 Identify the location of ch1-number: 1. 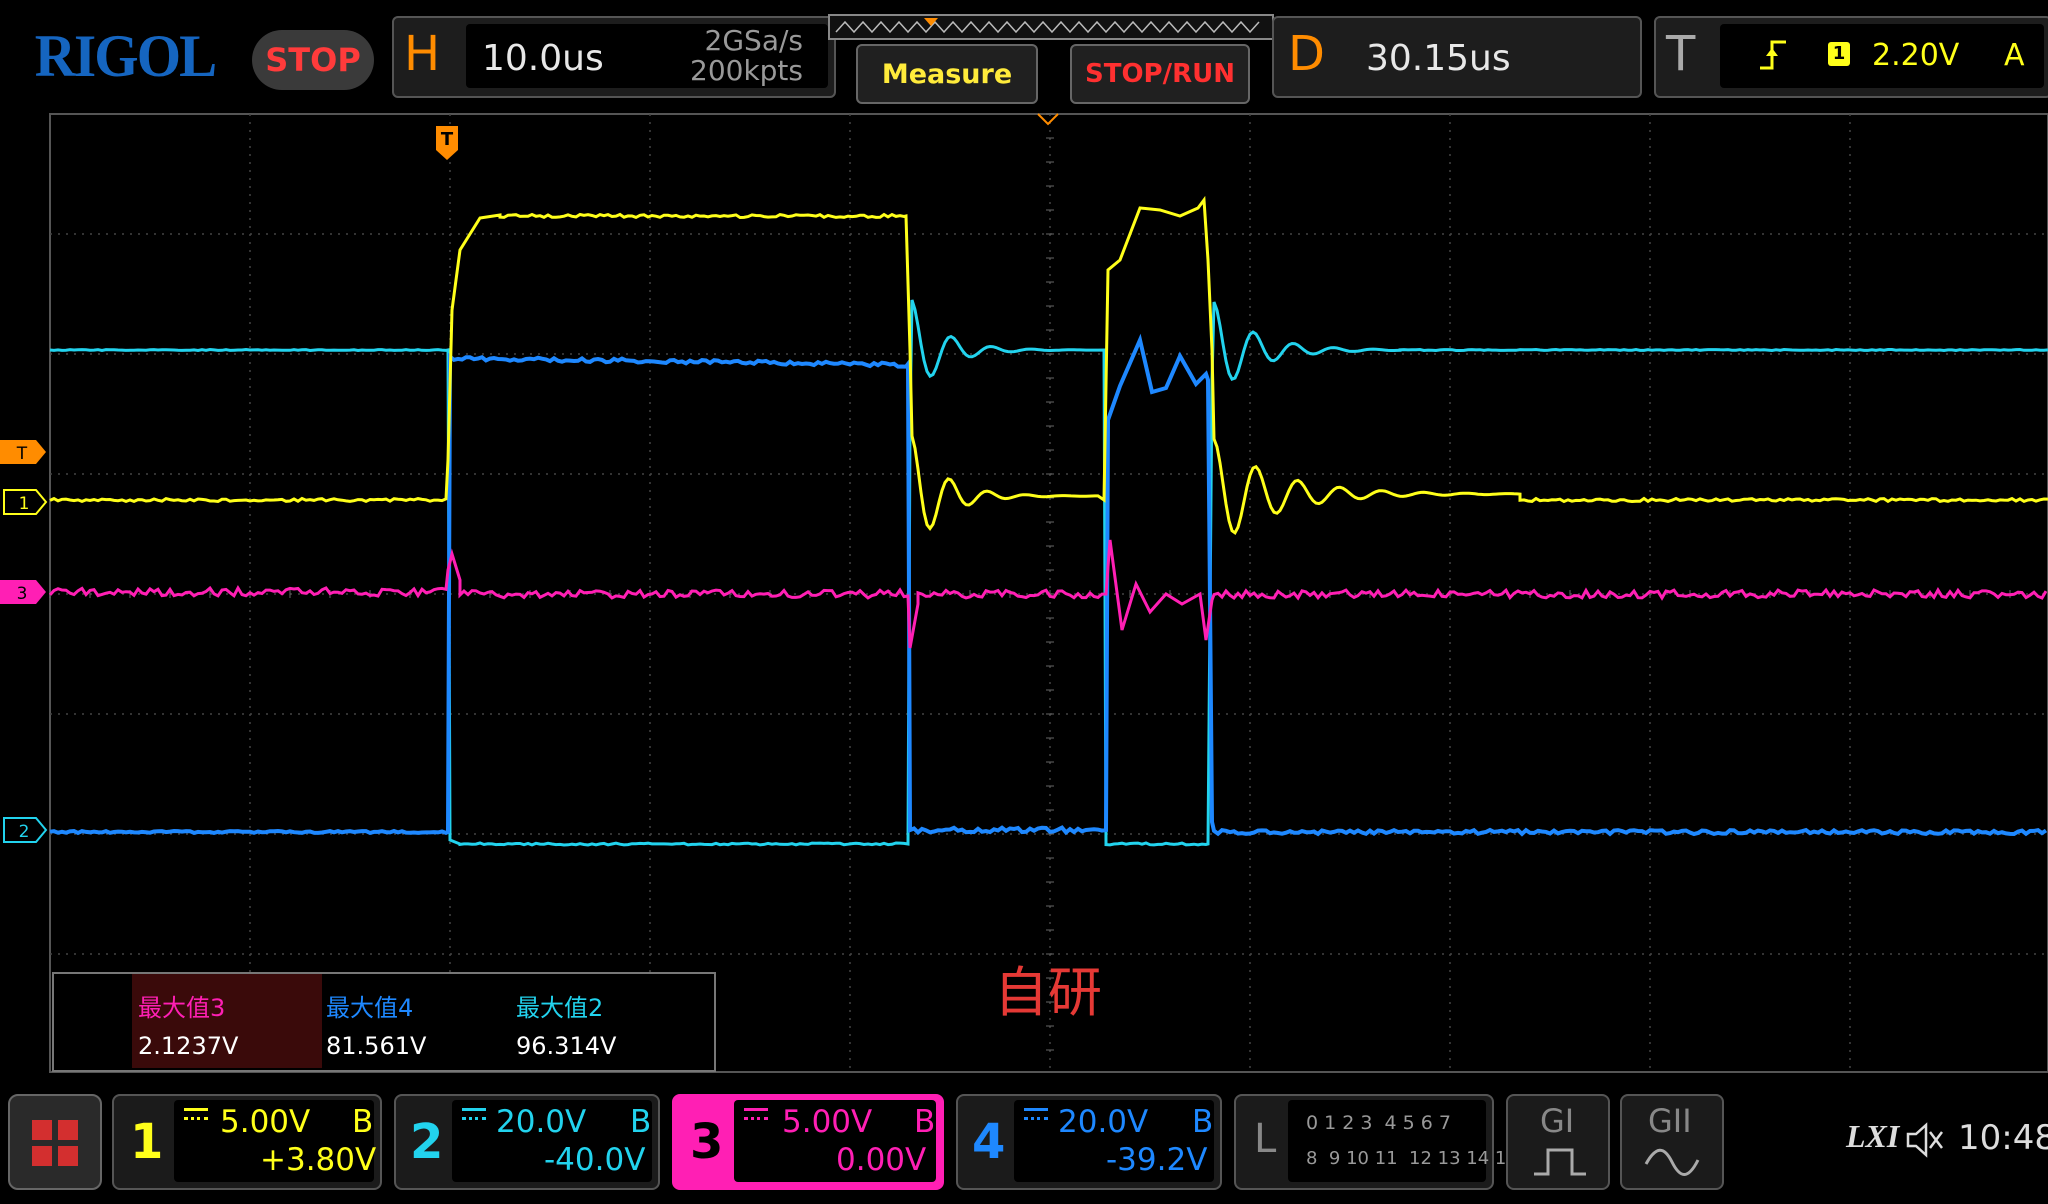
(146, 1142).